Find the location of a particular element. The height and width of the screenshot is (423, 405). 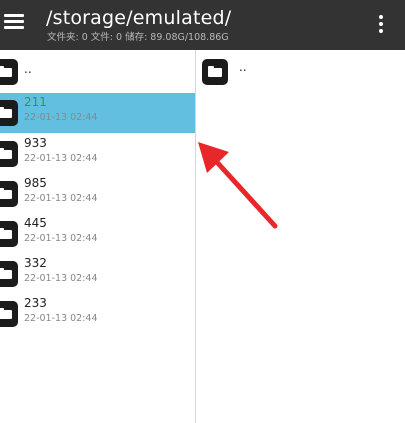

list-item: 445 22-01-13 02:44 is located at coordinates (97, 234).